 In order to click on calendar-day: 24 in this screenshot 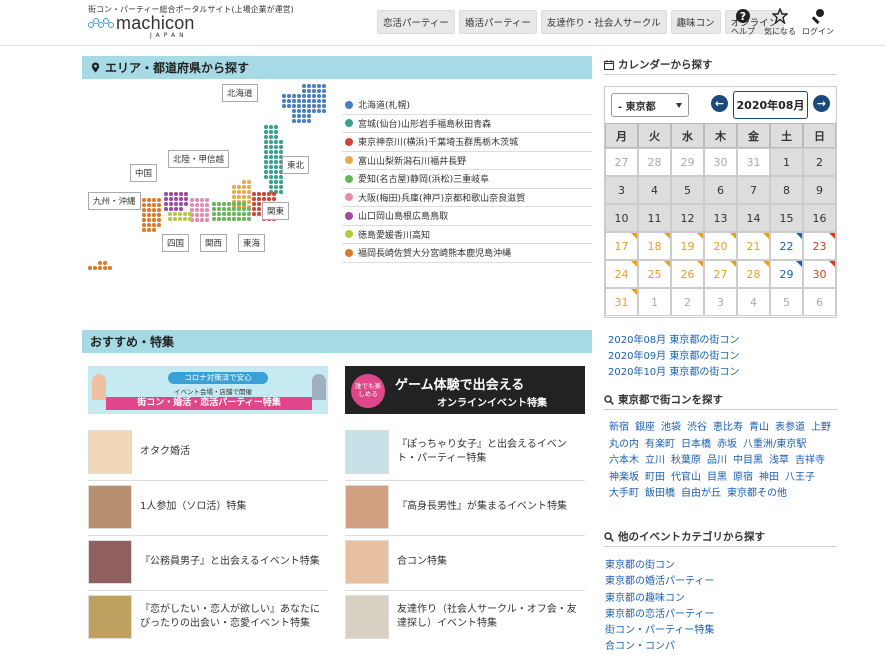, I will do `click(621, 274)`.